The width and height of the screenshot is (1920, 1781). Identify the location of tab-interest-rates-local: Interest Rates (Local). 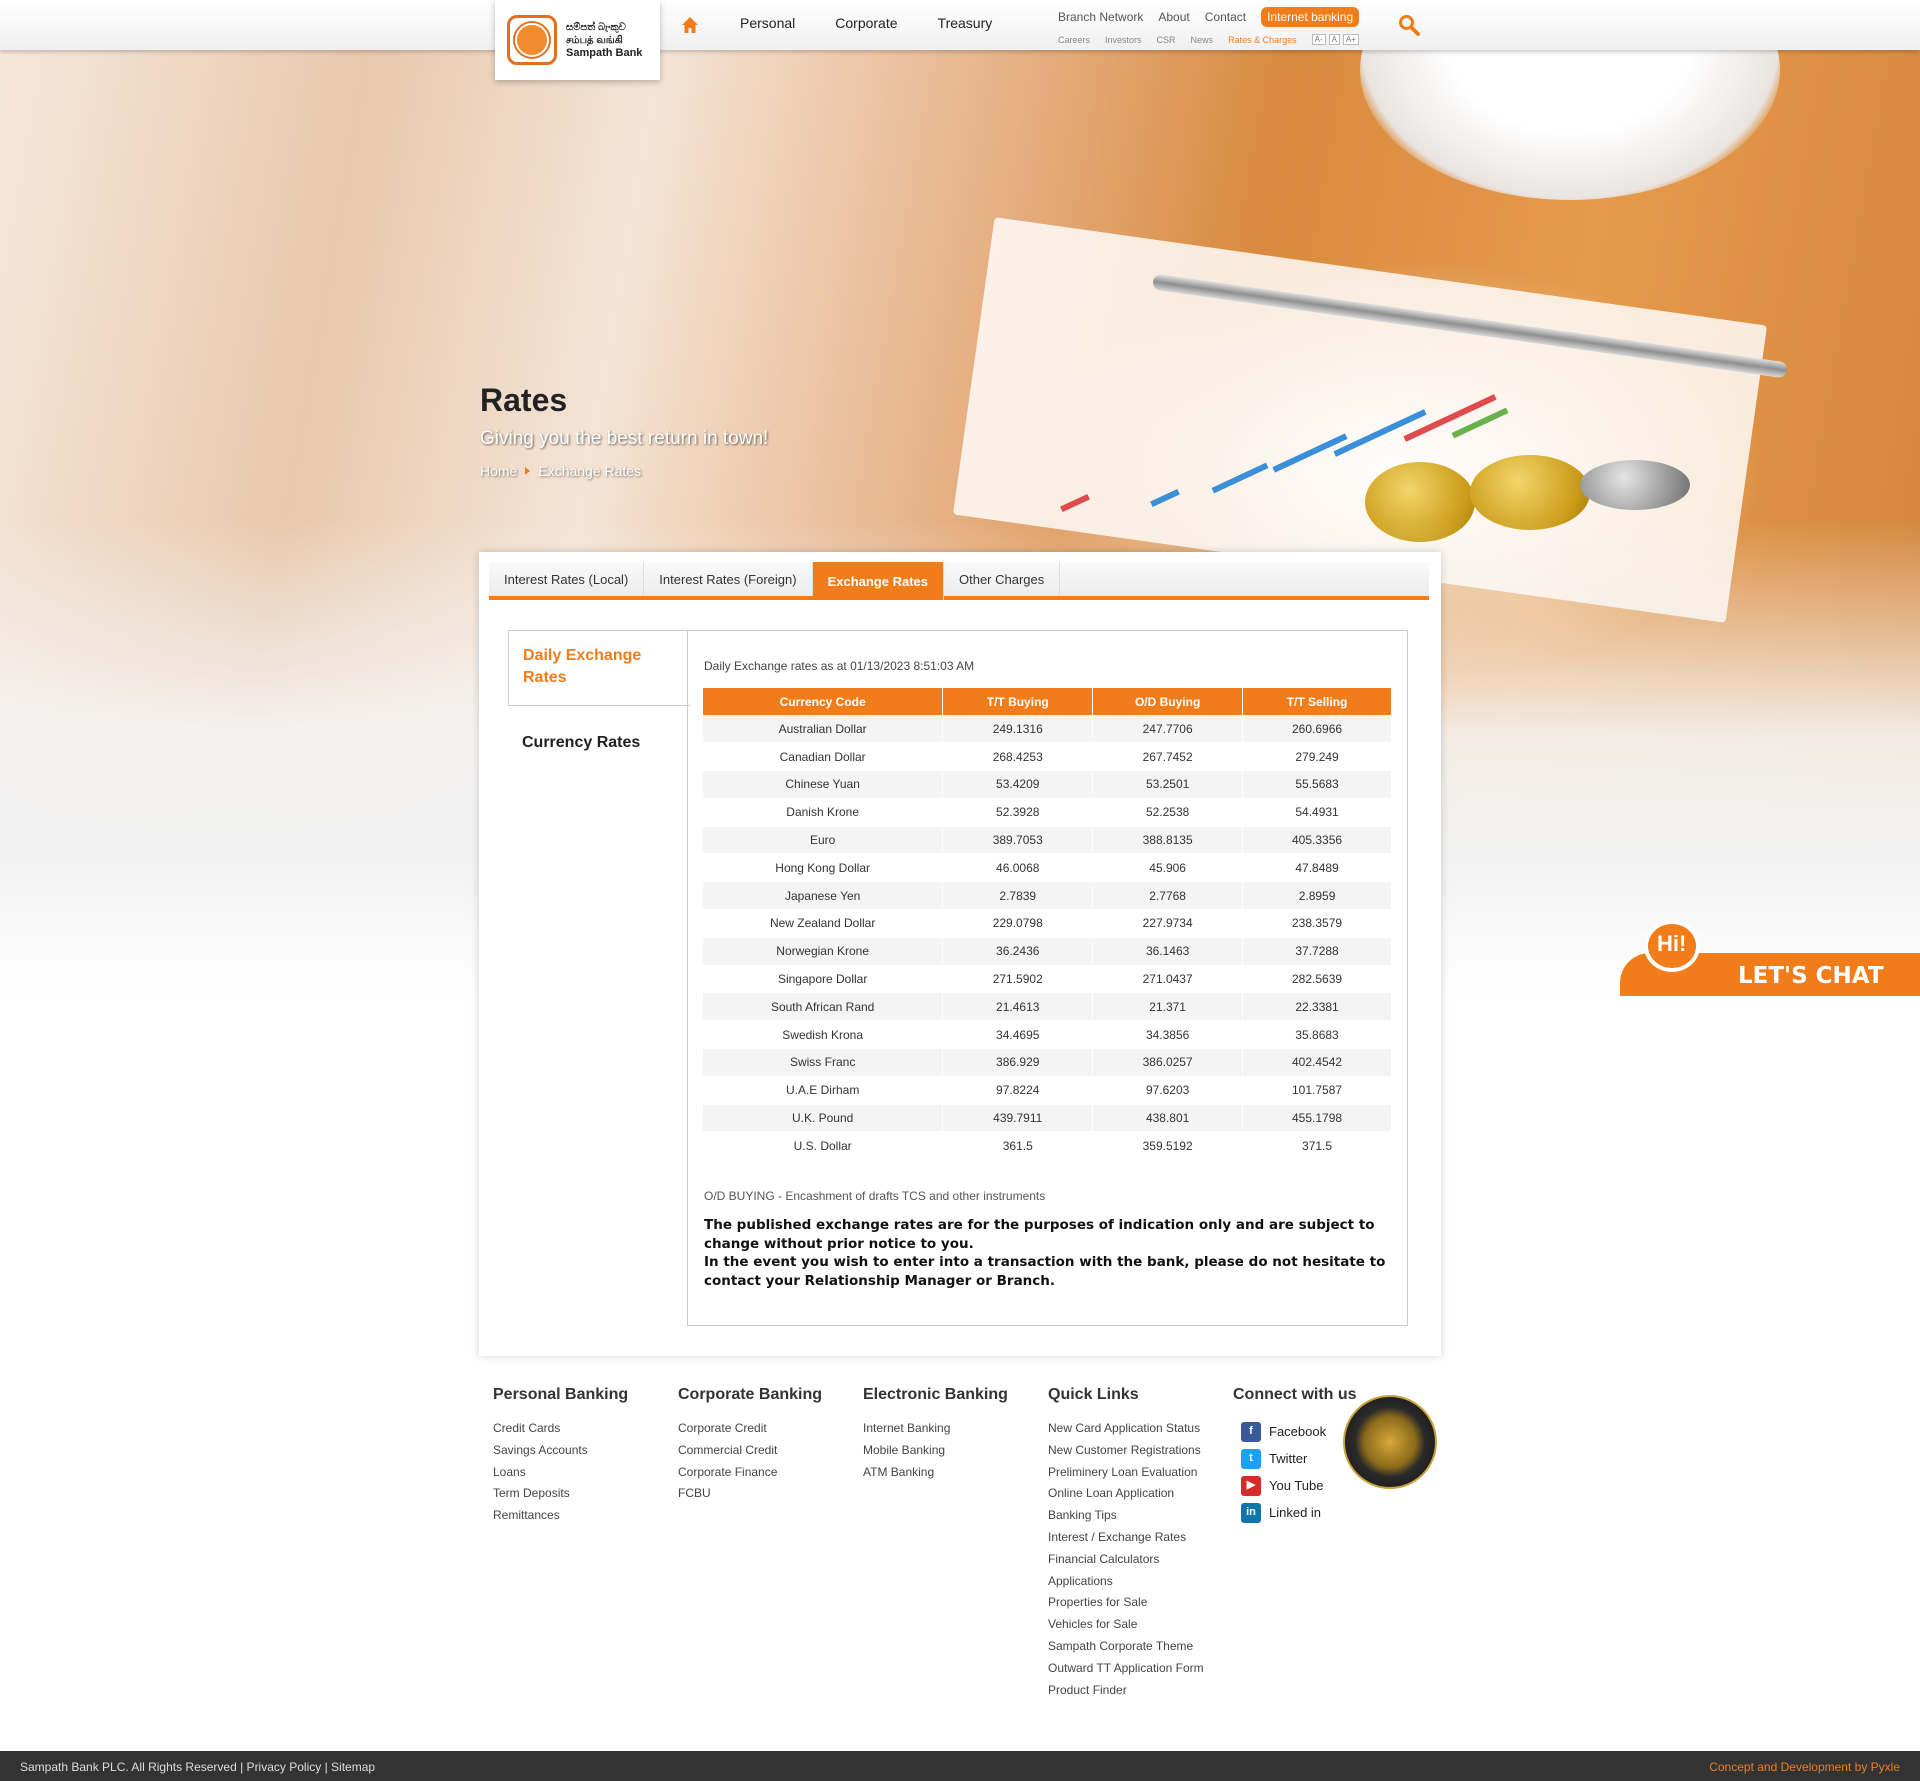
(567, 579).